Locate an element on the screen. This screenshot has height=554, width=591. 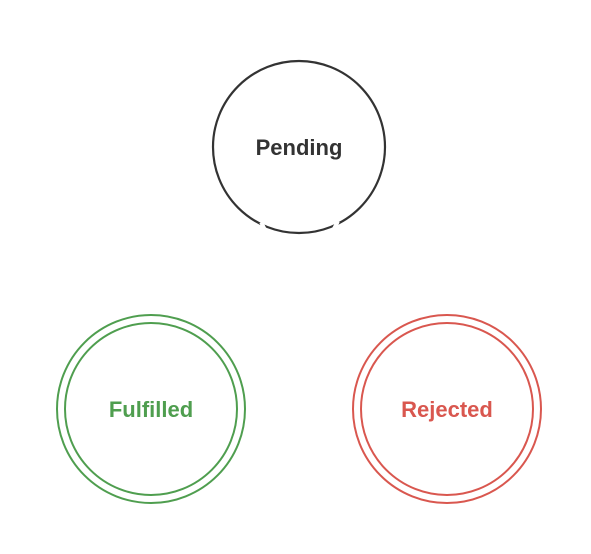
state-rejected: Rejected is located at coordinates (447, 409).